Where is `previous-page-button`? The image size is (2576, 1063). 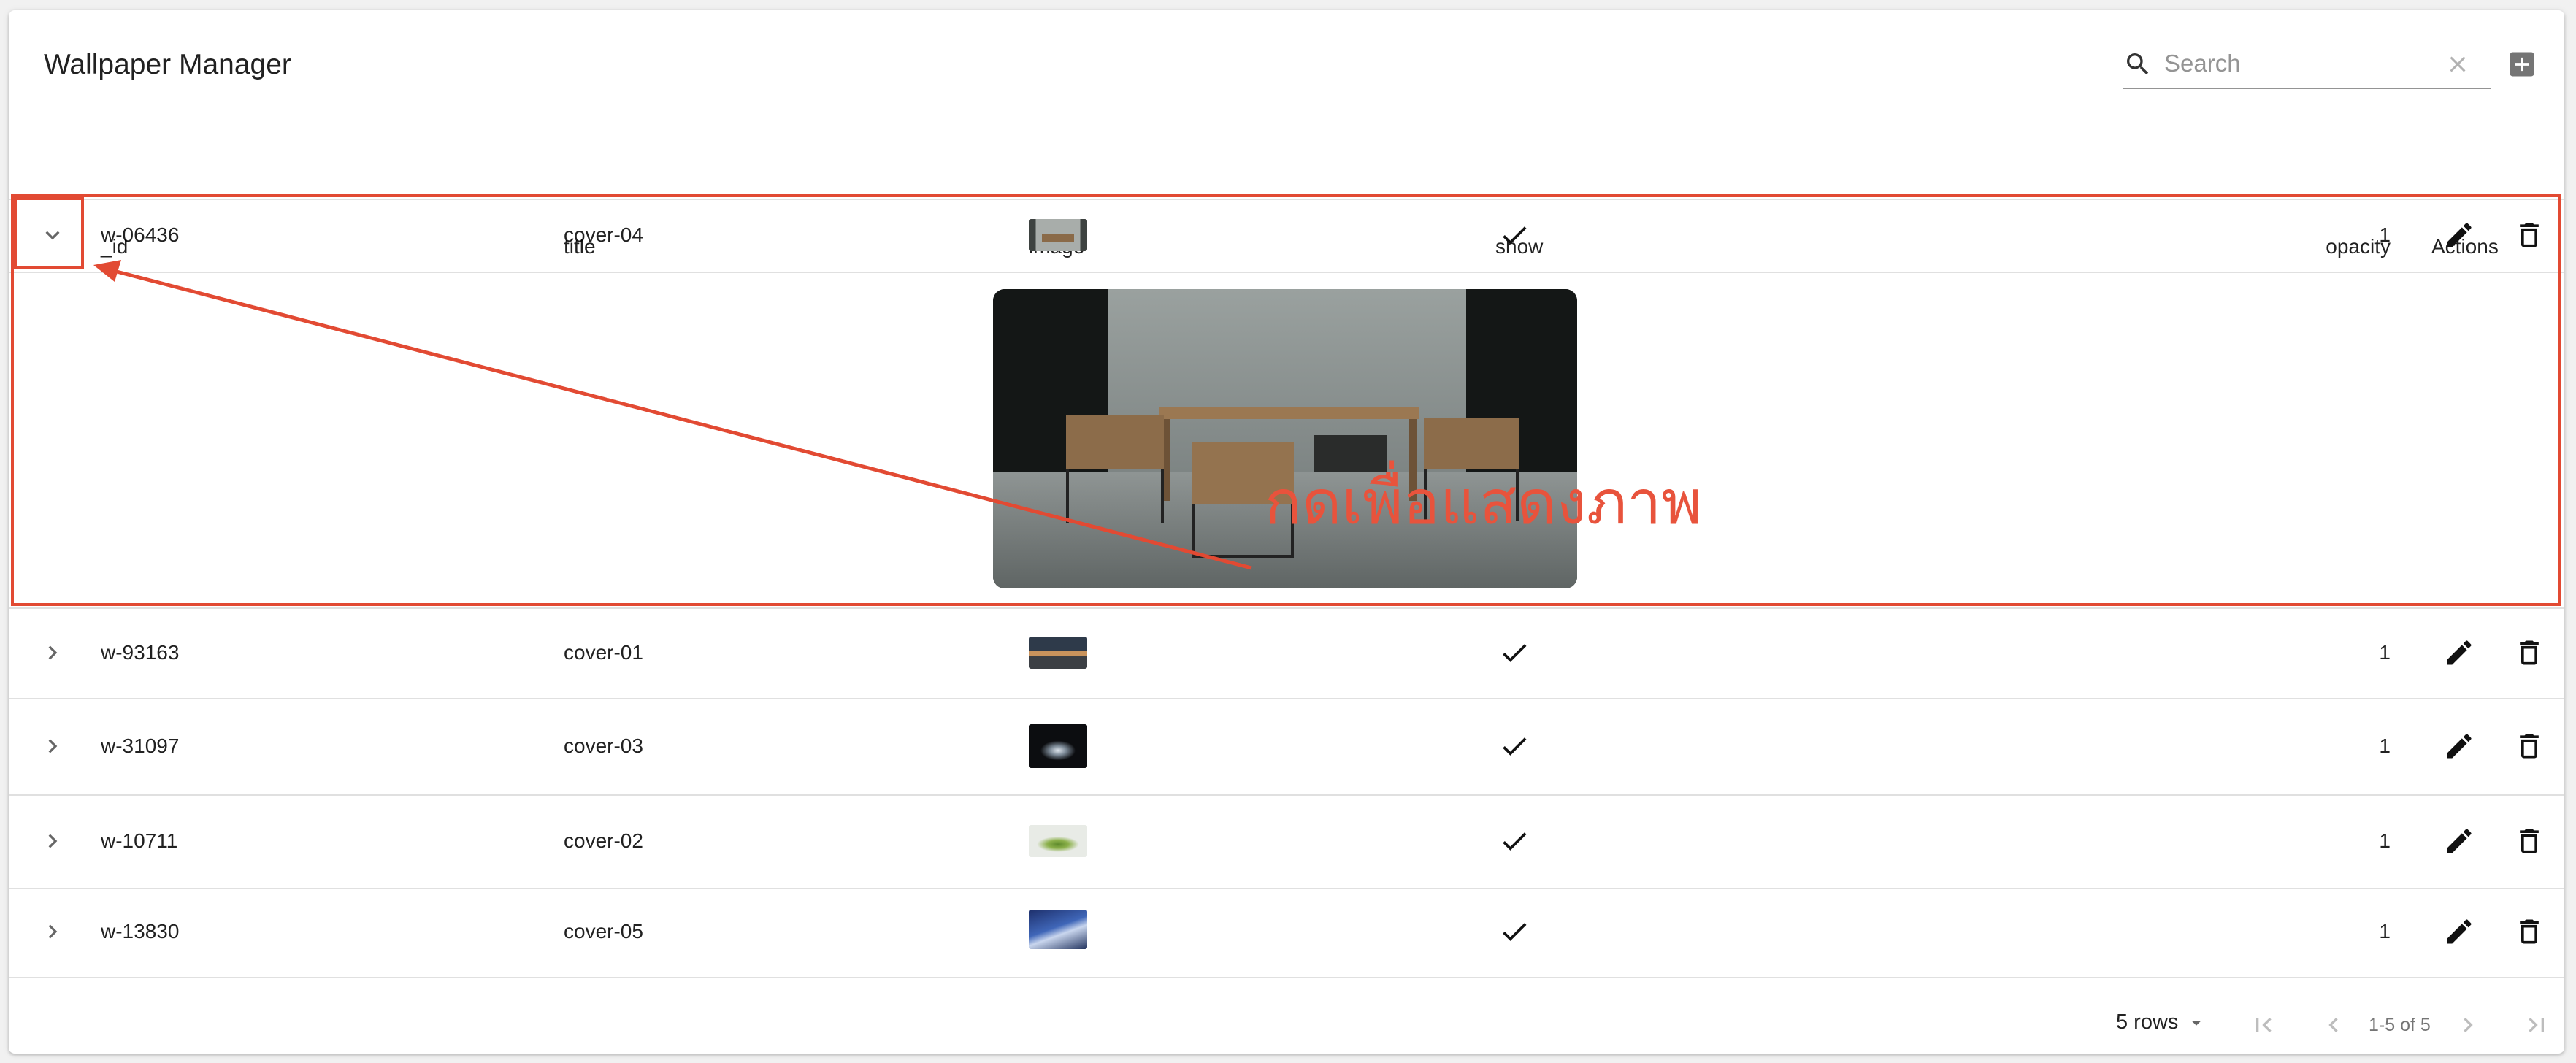
previous-page-button is located at coordinates (2333, 1025).